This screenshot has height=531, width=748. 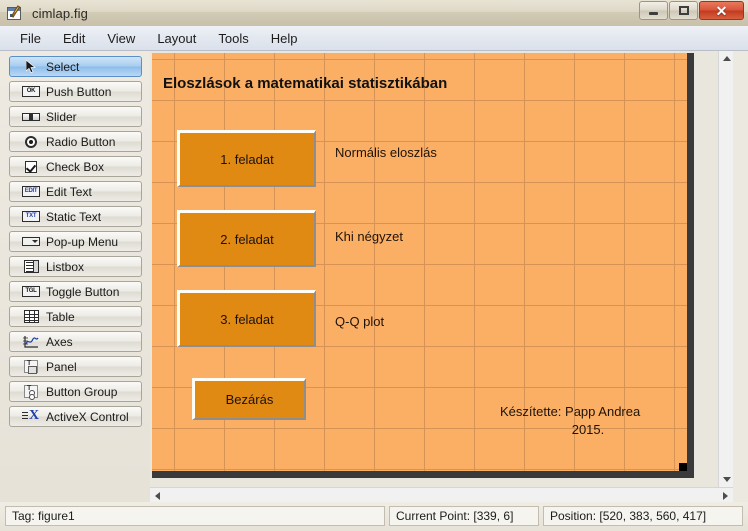 I want to click on palette-item-label: Toggle Button, so click(x=83, y=291).